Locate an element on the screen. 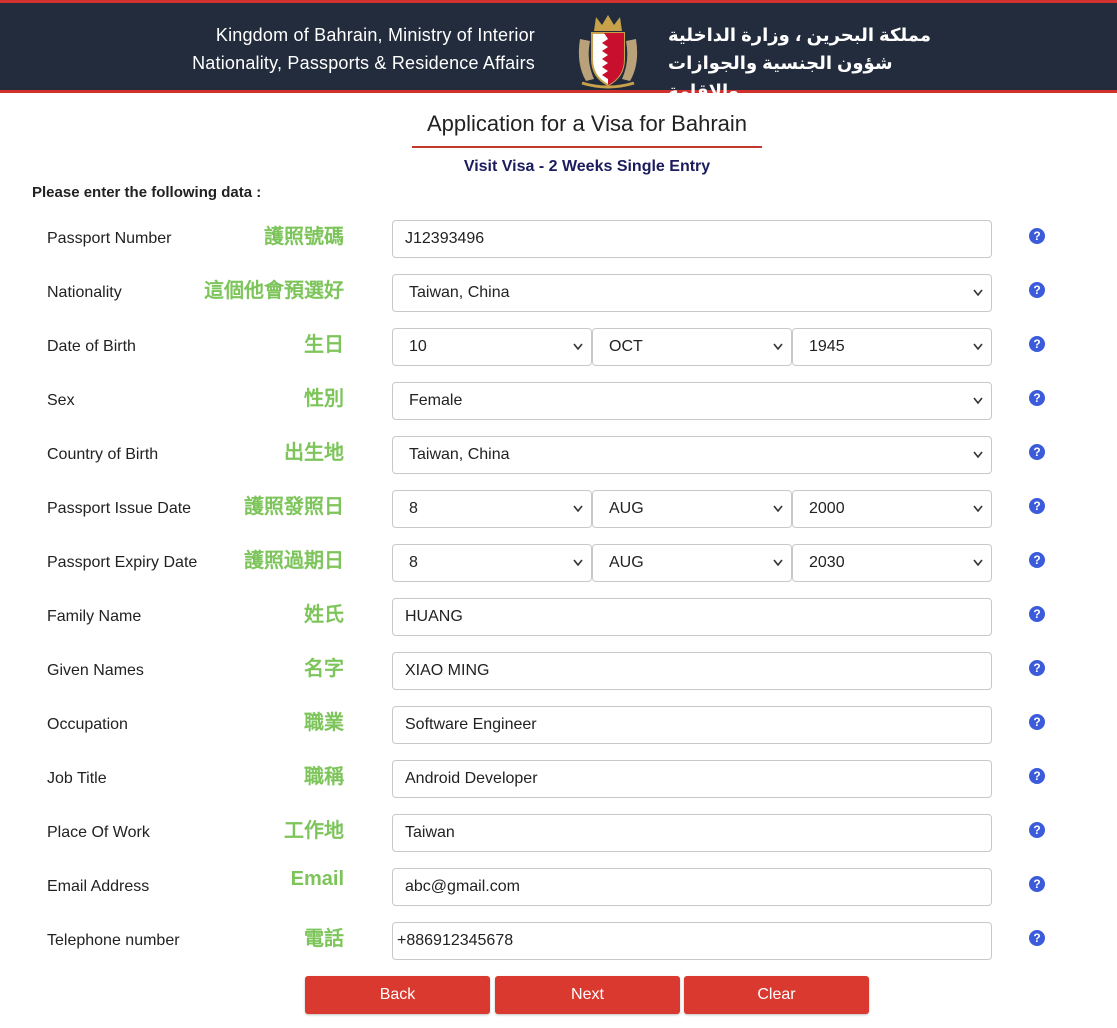 The height and width of the screenshot is (1028, 1117). next-button: Next is located at coordinates (587, 995).